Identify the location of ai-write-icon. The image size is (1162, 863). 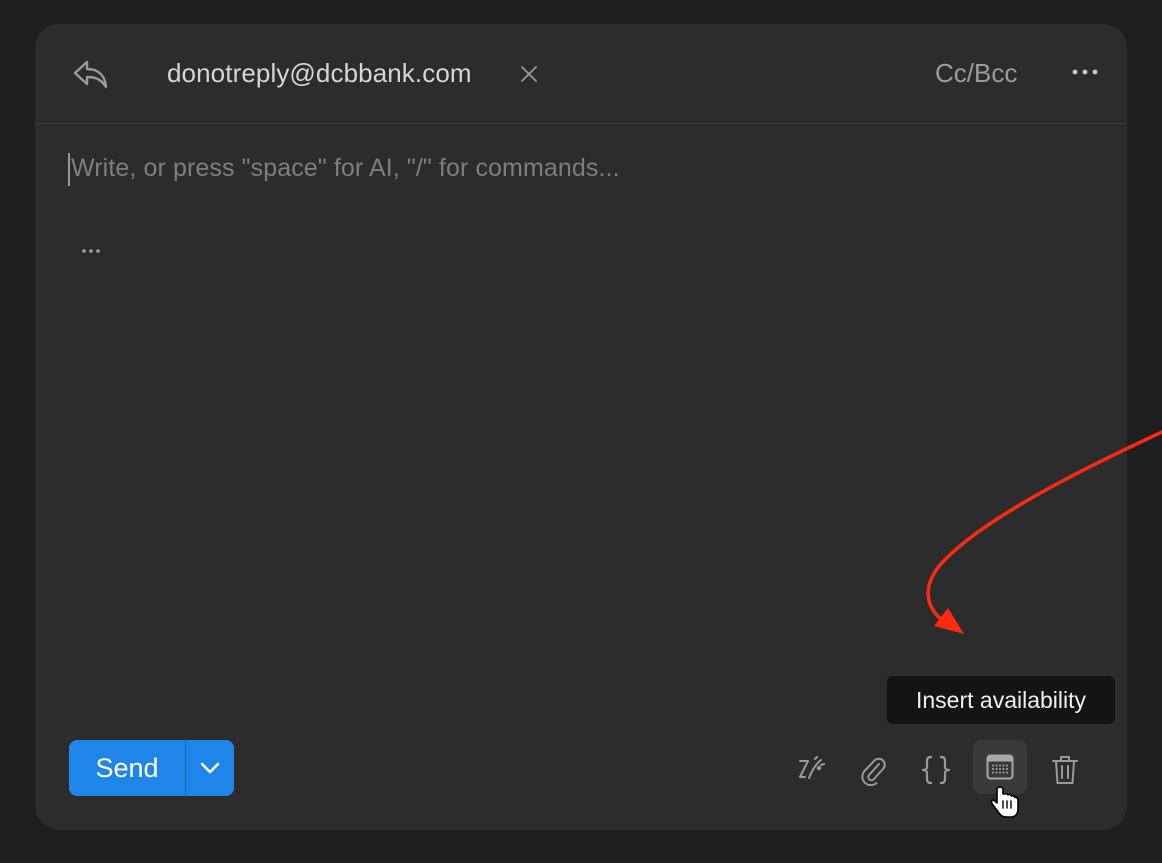
(812, 767).